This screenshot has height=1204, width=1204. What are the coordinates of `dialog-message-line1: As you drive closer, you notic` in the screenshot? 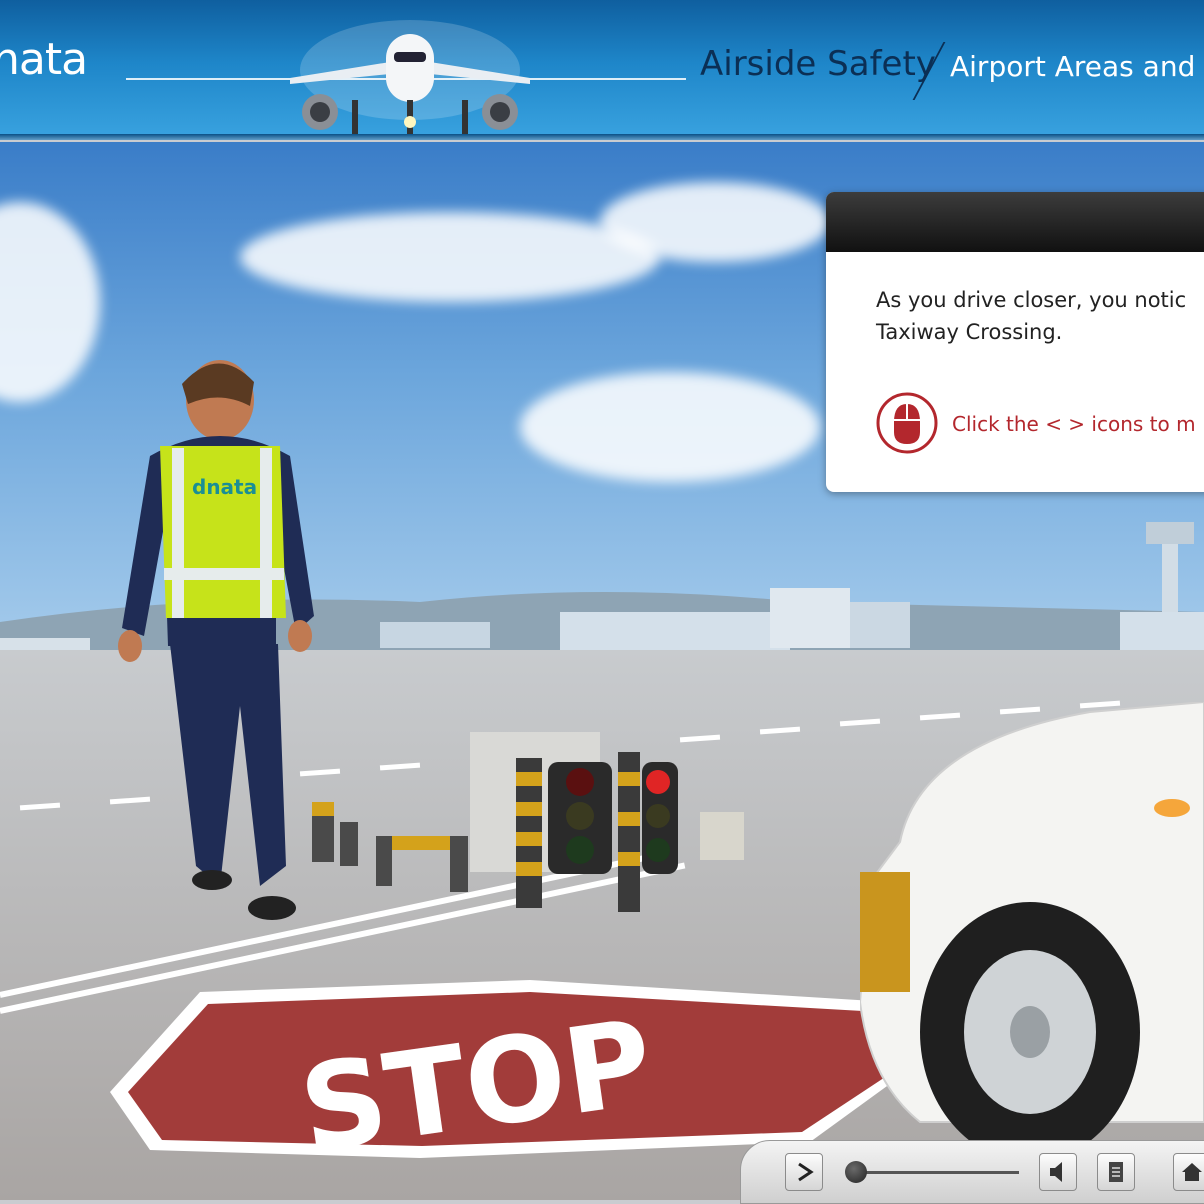 It's located at (1031, 300).